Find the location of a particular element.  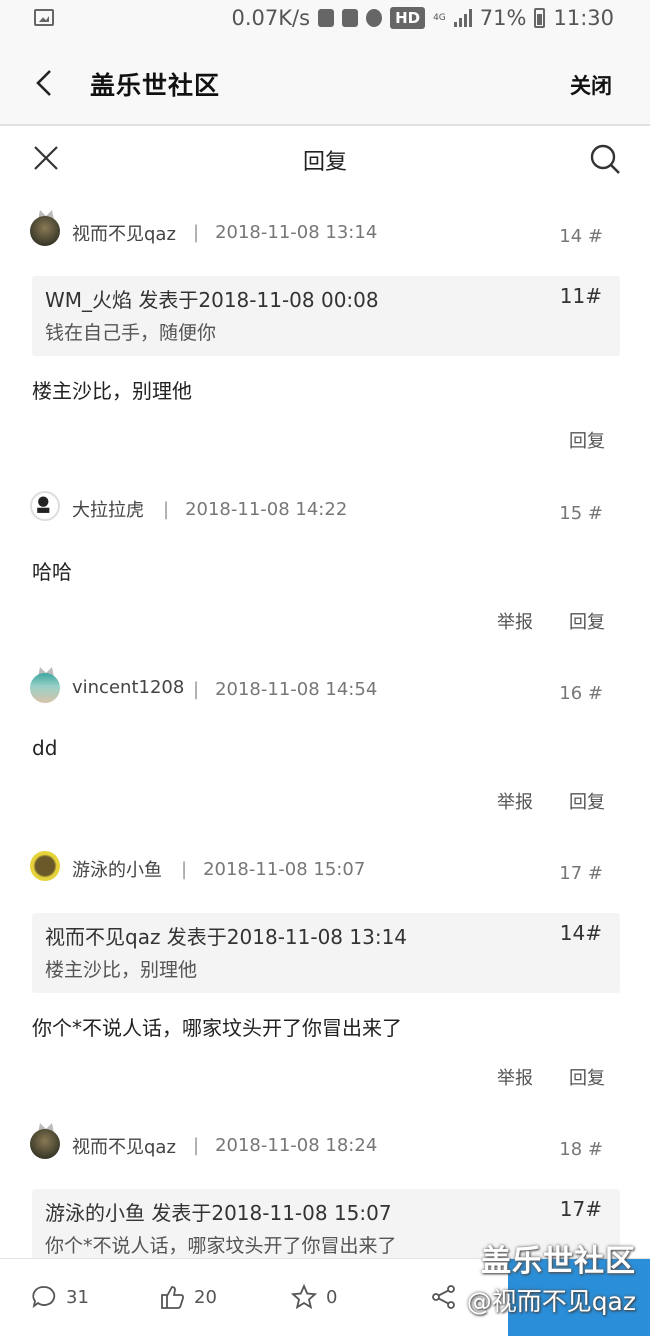

mute-icon is located at coordinates (350, 18).